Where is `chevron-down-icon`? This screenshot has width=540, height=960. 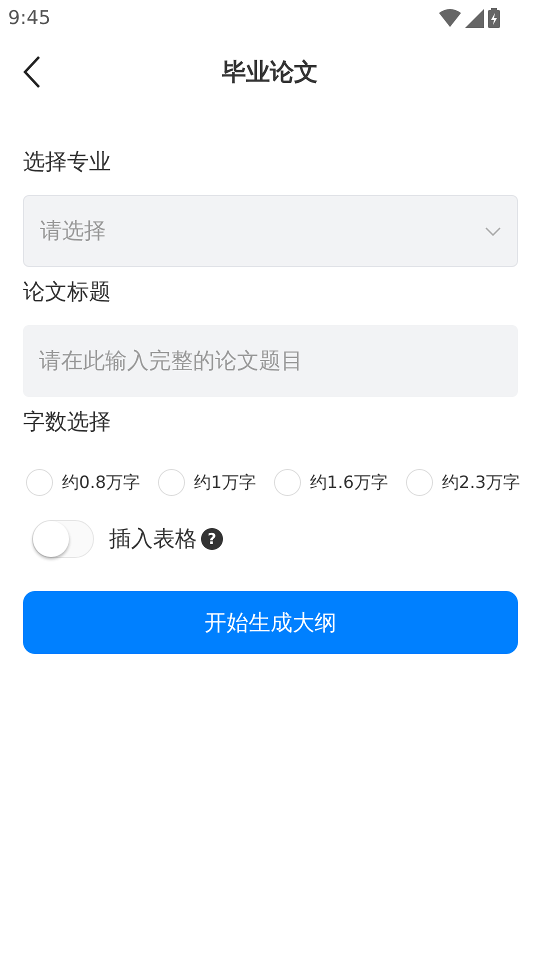
chevron-down-icon is located at coordinates (493, 231).